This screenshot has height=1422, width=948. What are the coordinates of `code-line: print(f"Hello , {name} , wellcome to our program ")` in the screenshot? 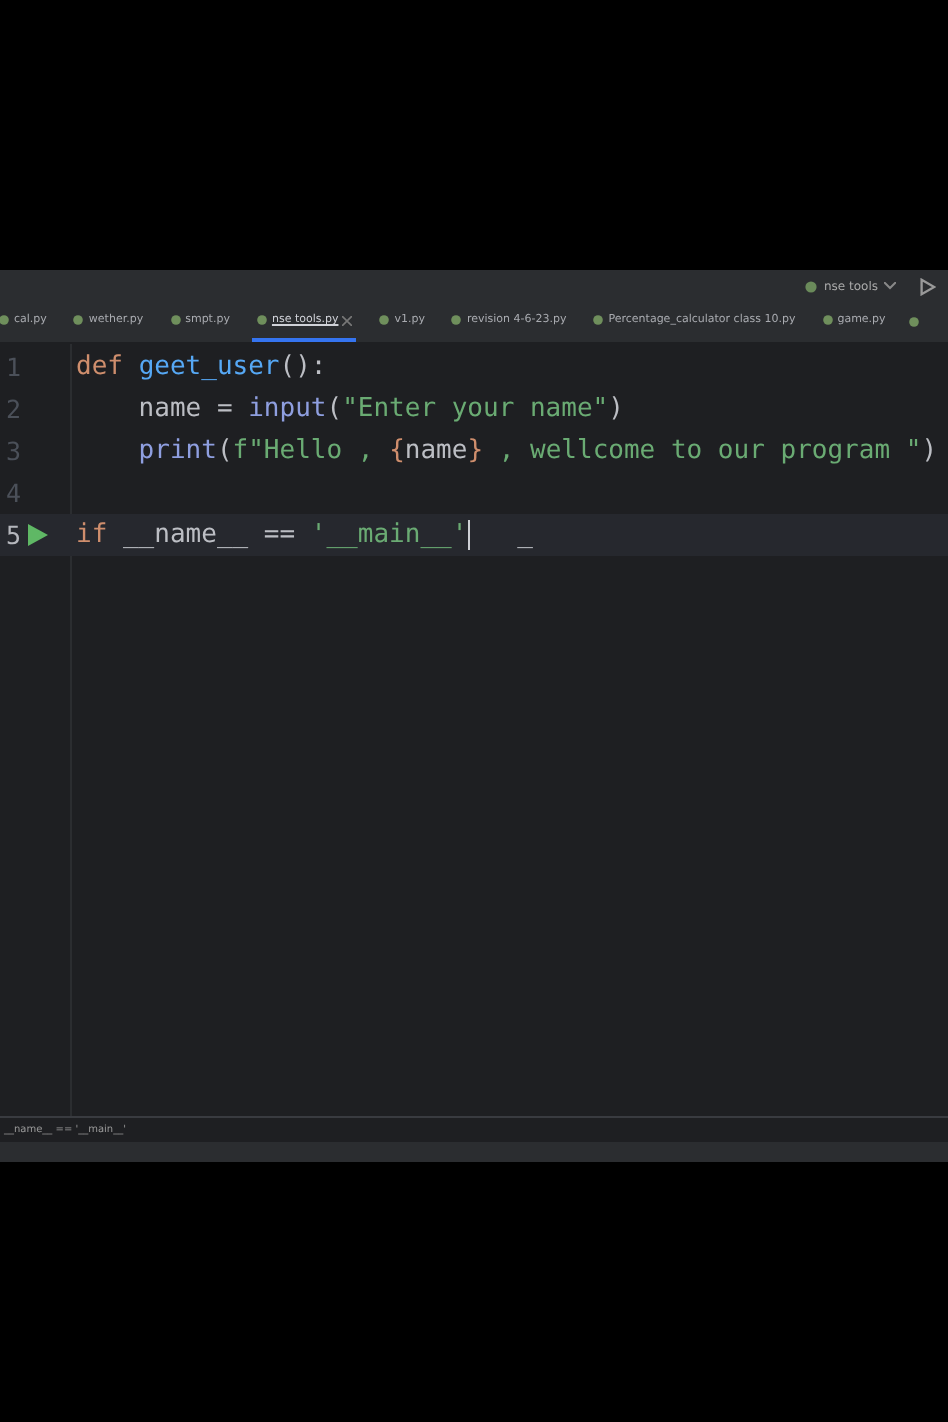 It's located at (537, 451).